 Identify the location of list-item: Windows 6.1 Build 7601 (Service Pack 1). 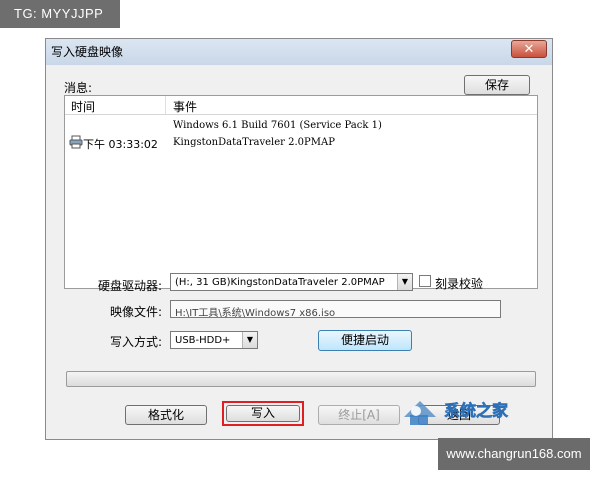
(301, 126).